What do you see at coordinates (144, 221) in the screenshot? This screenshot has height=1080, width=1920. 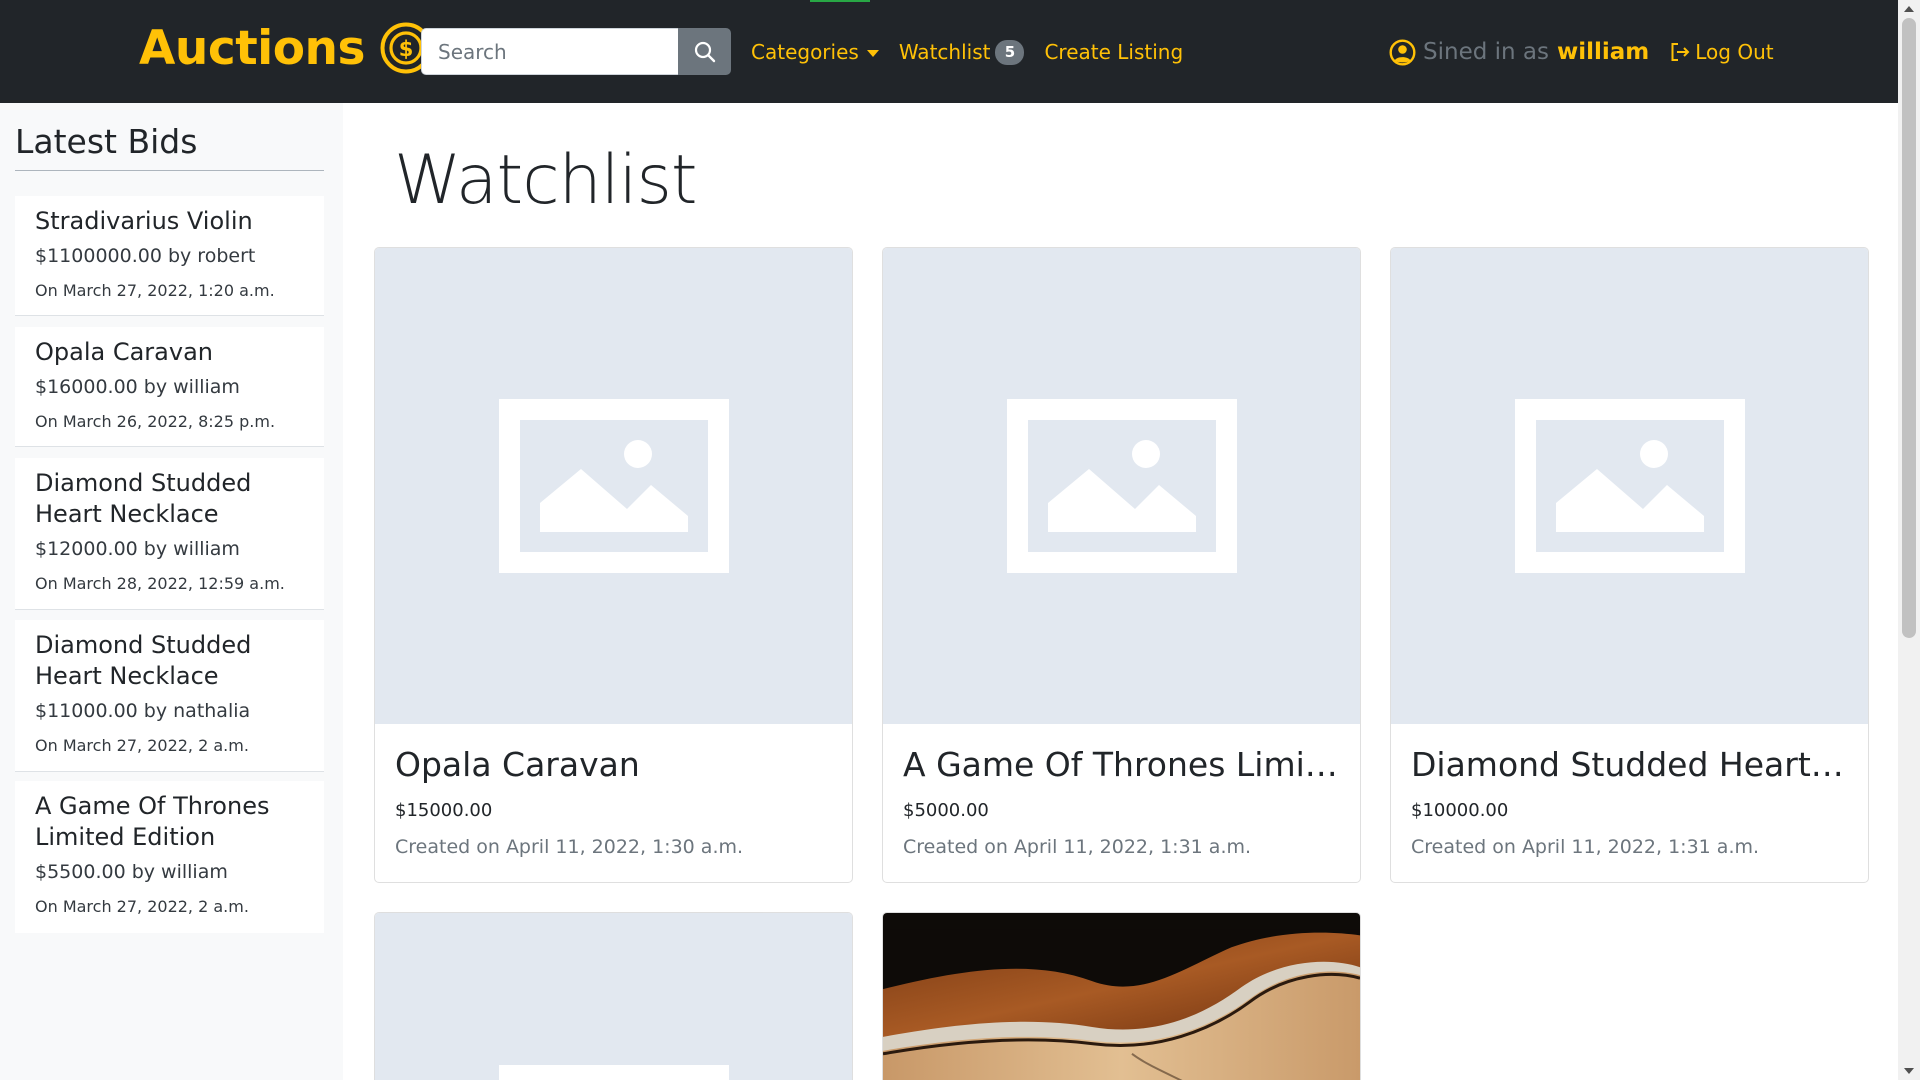 I see `bid-item-title: Stradivarius Violin` at bounding box center [144, 221].